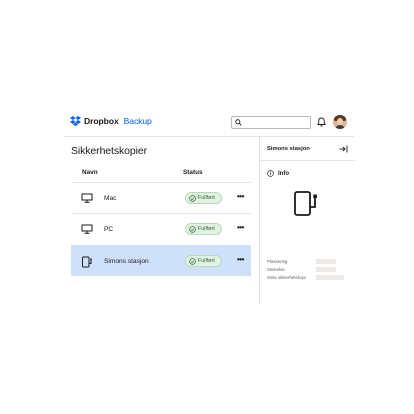 The height and width of the screenshot is (414, 414). What do you see at coordinates (126, 261) in the screenshot?
I see `device-name: Simons stasjon` at bounding box center [126, 261].